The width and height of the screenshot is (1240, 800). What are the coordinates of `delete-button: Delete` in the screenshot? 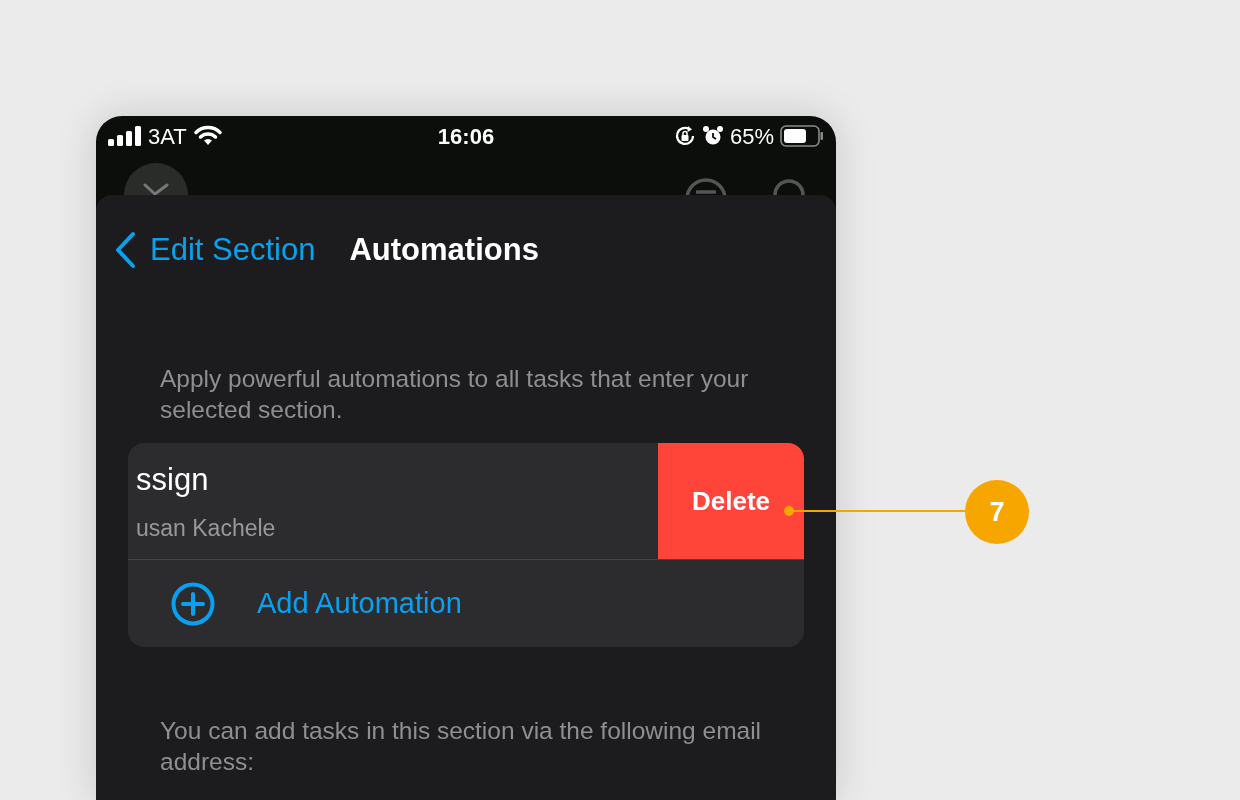 It's located at (731, 501).